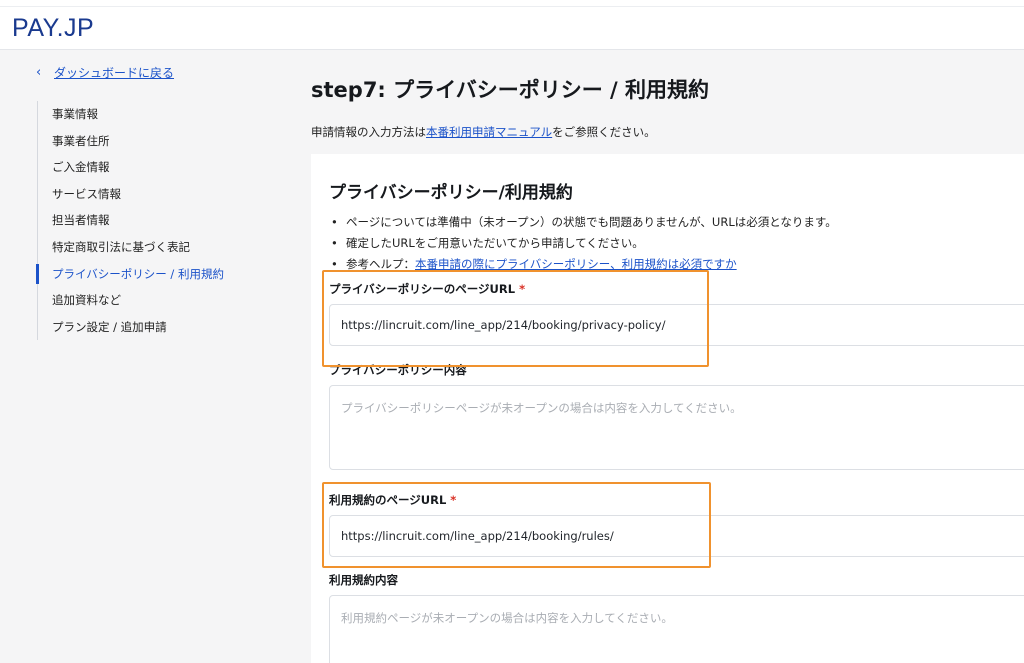  I want to click on intro-text: 申請情報の入力方法は本番利用申請マニュアルをご参照ください。, so click(483, 132).